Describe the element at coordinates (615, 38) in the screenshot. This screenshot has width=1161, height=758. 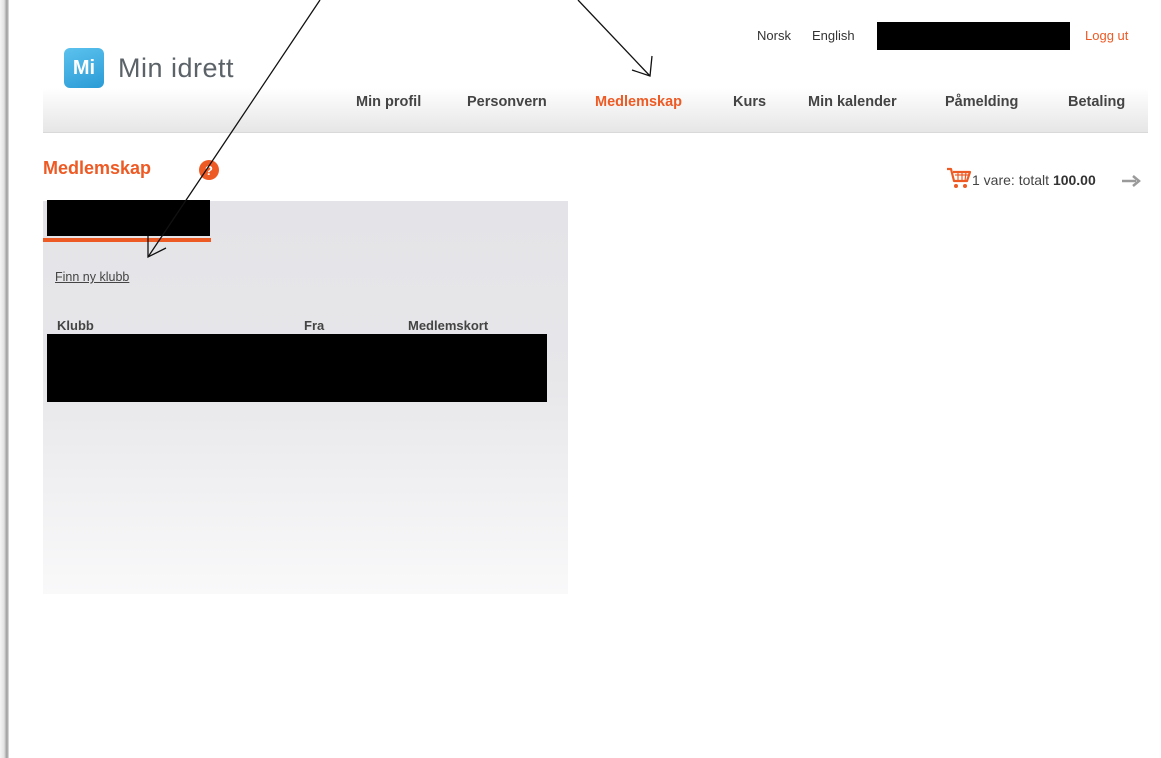
I see `annotation-arrow-right` at that location.